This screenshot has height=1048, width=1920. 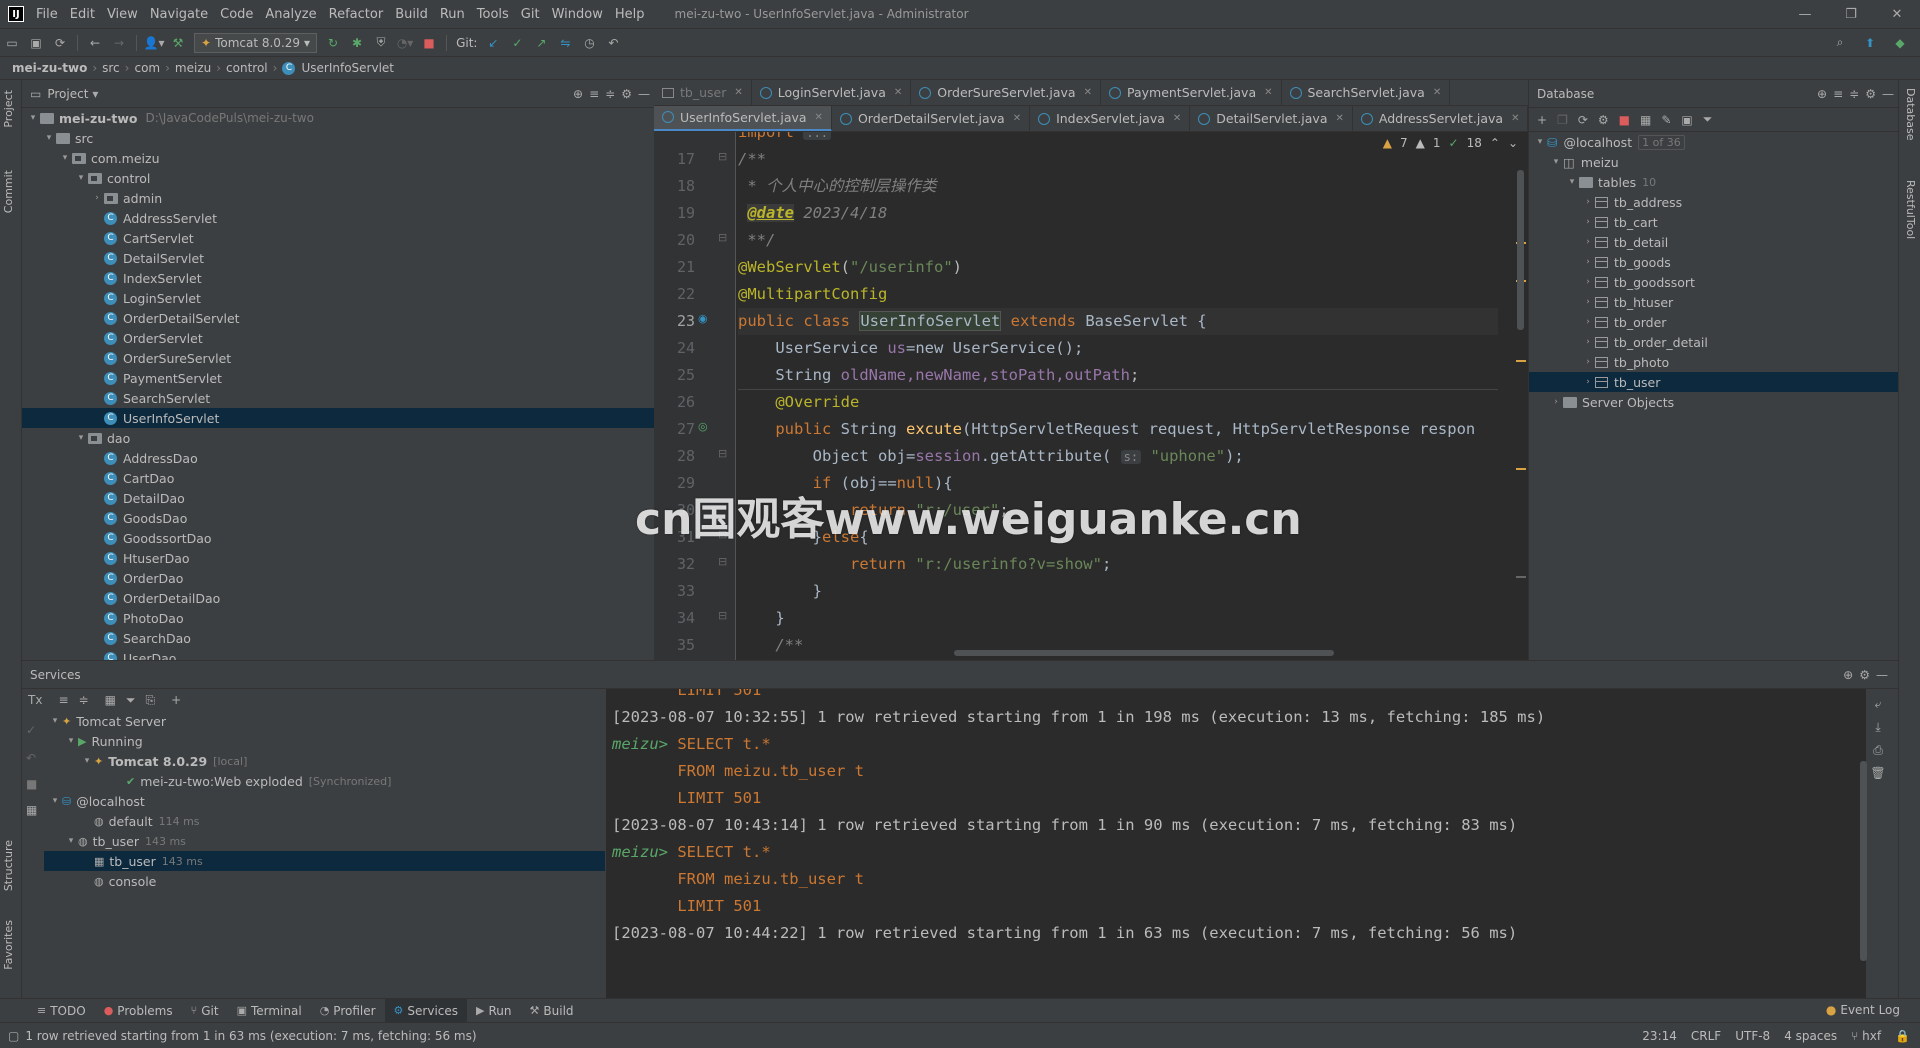 I want to click on git-update-icon: ↙, so click(x=493, y=43).